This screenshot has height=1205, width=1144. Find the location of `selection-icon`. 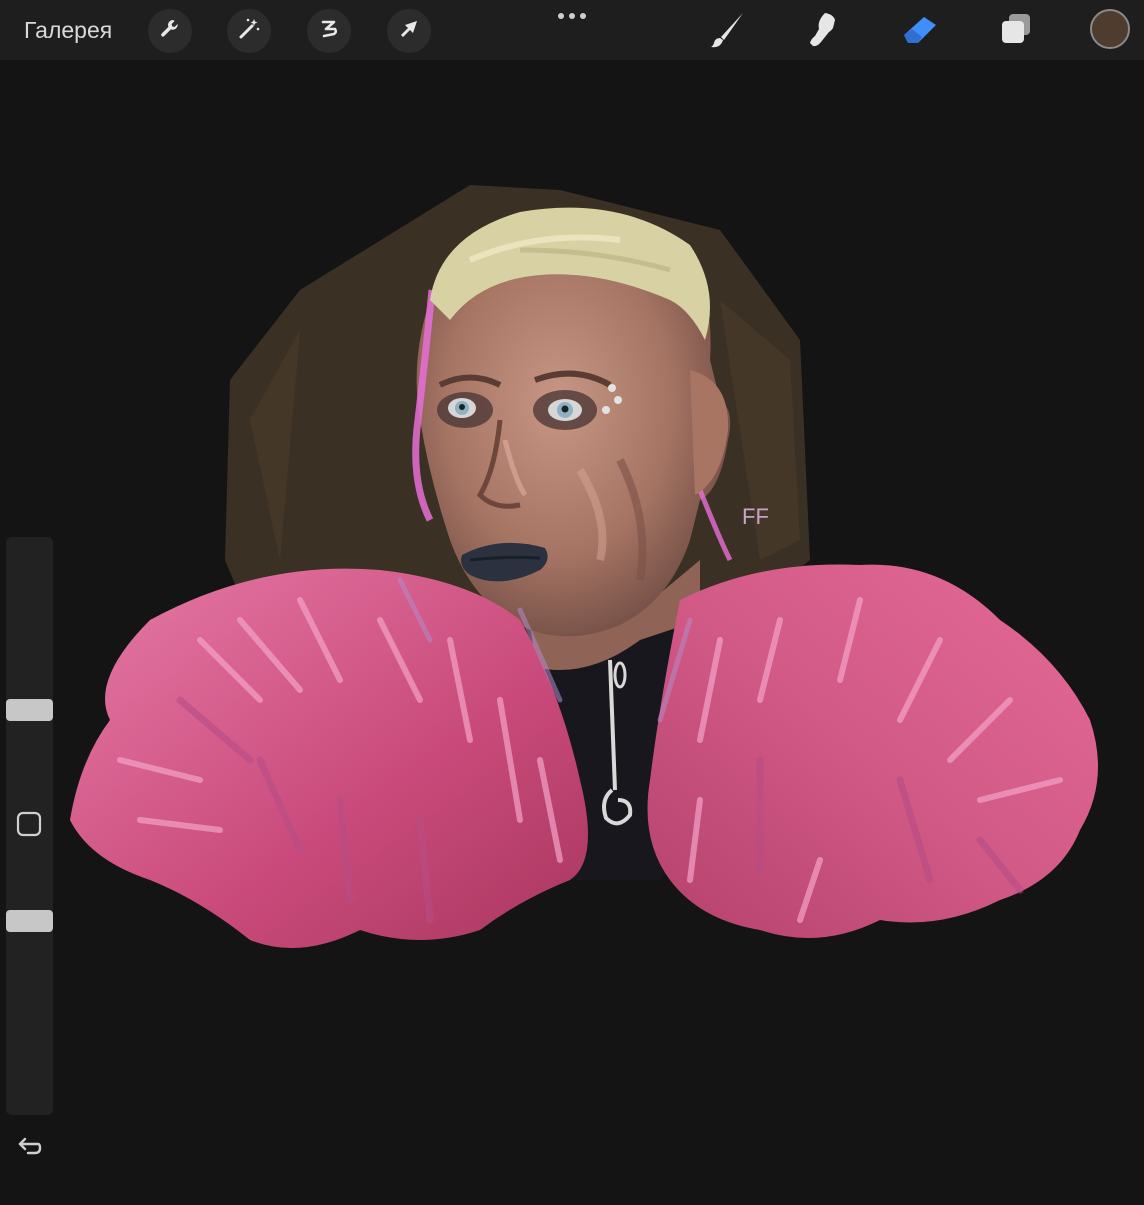

selection-icon is located at coordinates (329, 31).